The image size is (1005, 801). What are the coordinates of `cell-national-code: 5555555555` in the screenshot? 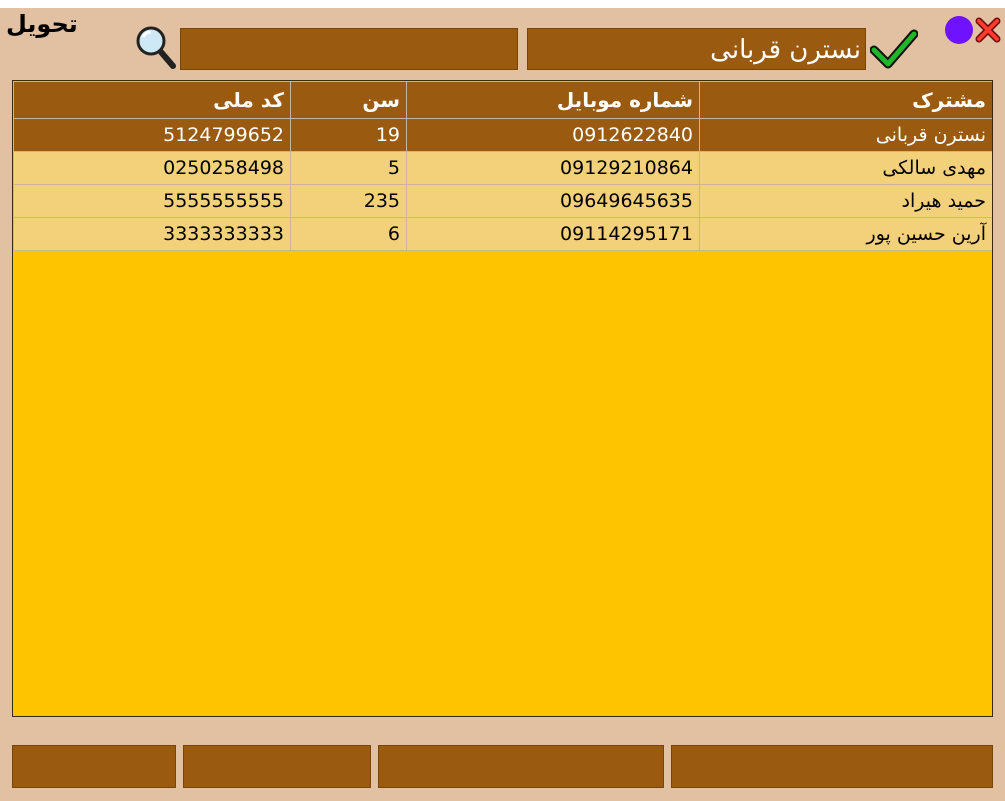 It's located at (152, 201).